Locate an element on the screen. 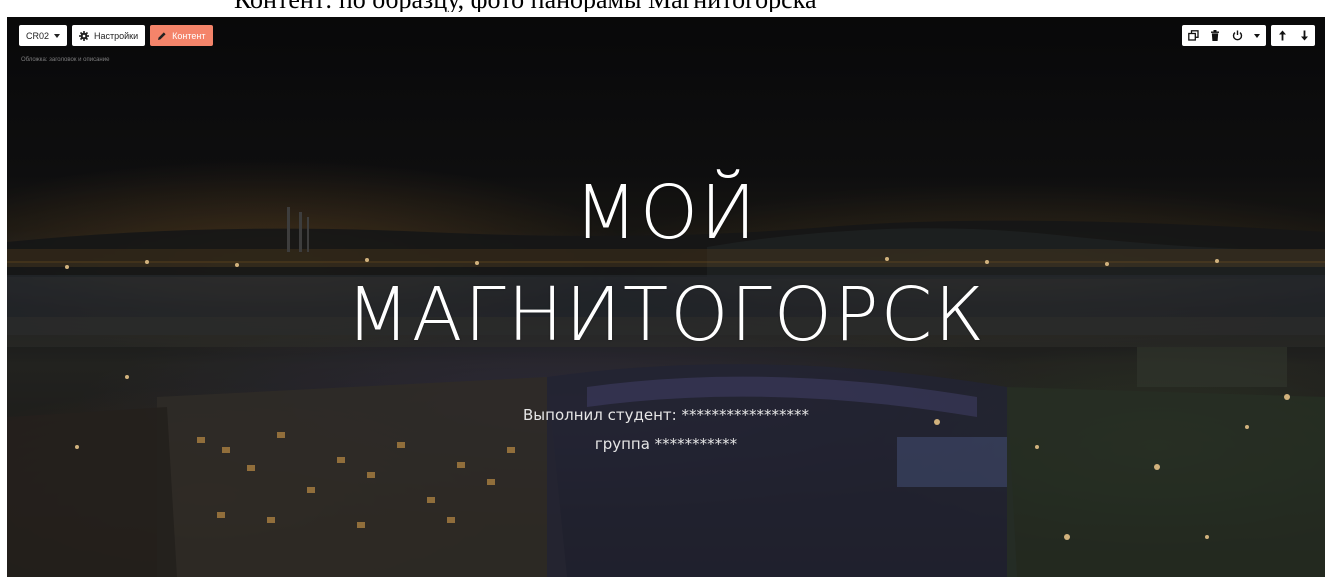 The width and height of the screenshot is (1325, 577). more-actions-dropdown is located at coordinates (1257, 35).